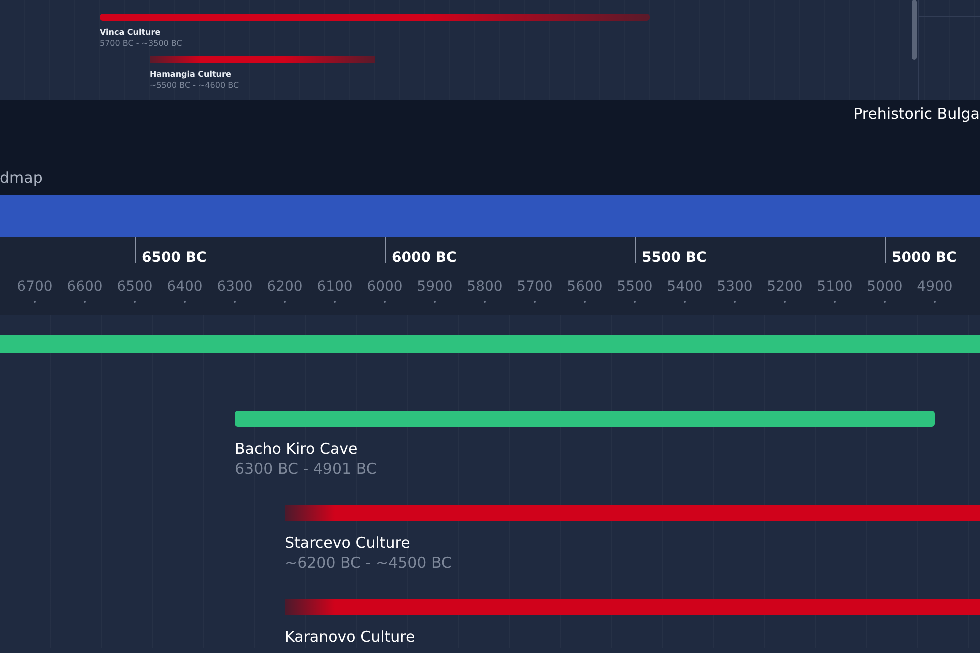 The image size is (980, 653). I want to click on tick-label: 6000, so click(385, 287).